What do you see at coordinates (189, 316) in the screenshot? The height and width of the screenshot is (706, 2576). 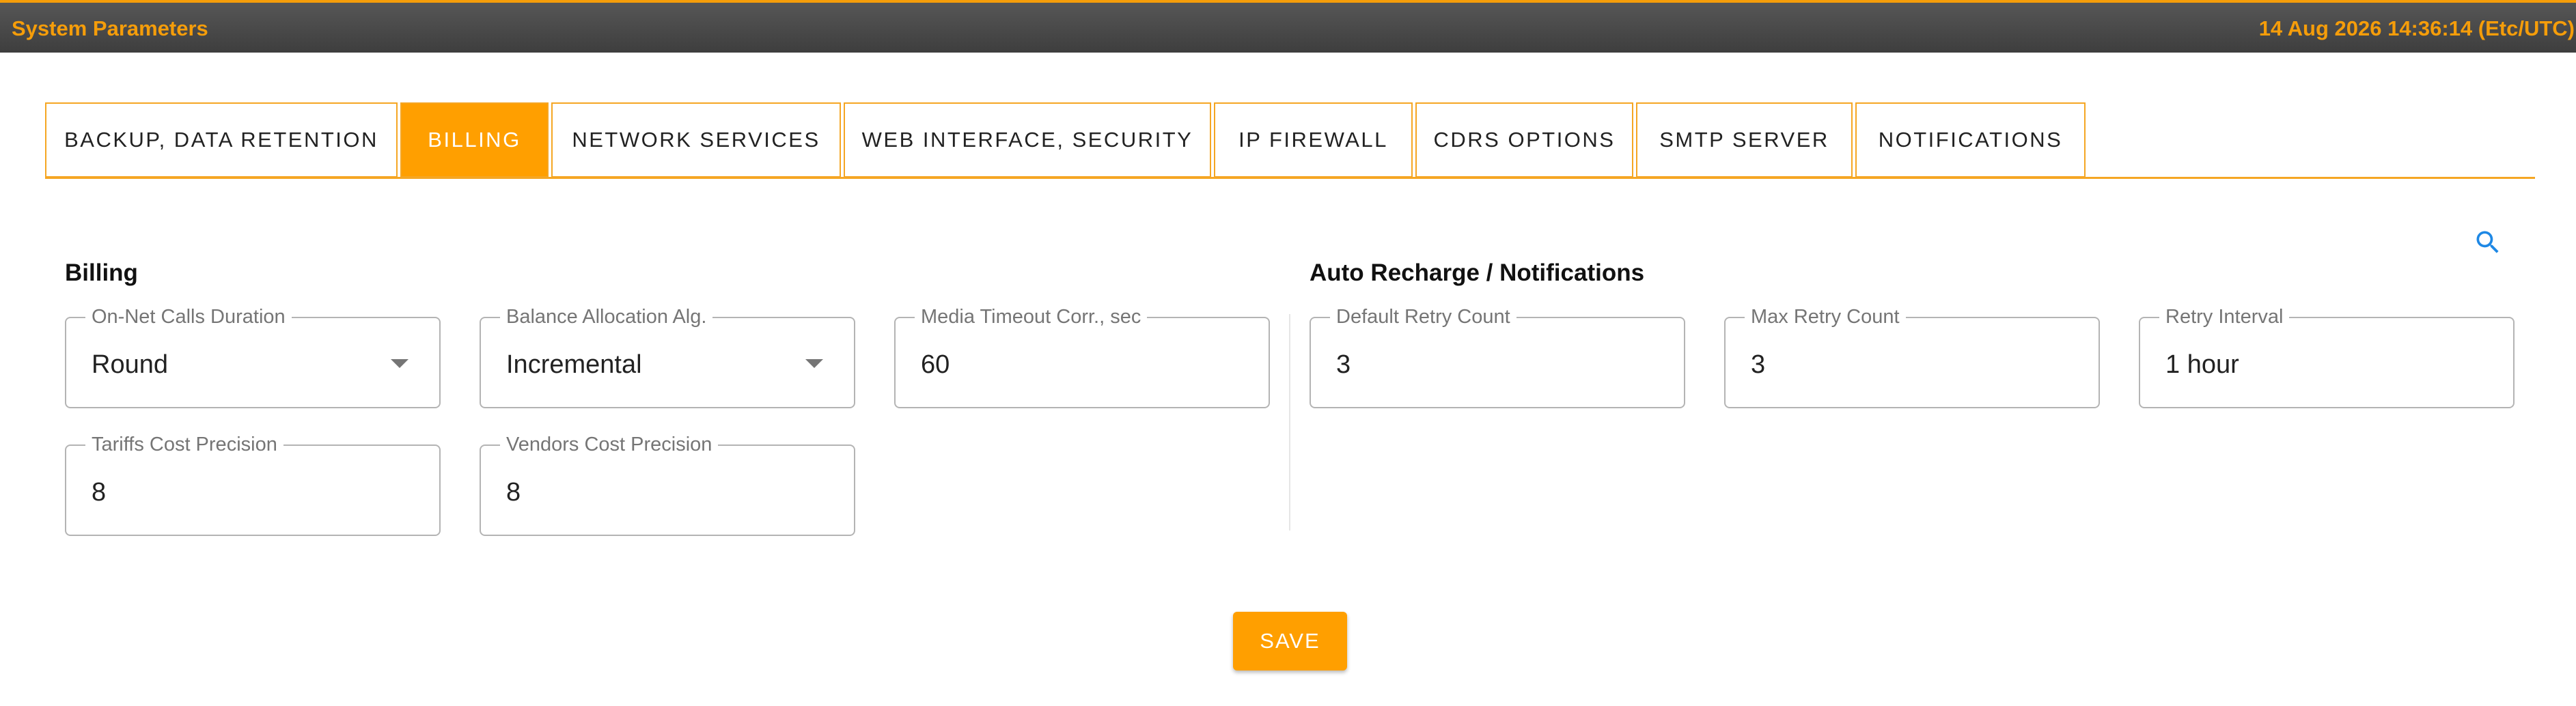 I see `field-label: On-Net Calls Duration` at bounding box center [189, 316].